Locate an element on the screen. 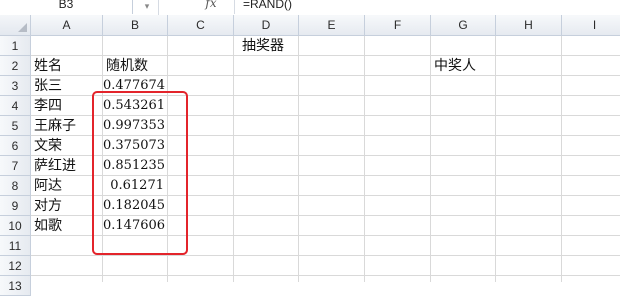 This screenshot has height=296, width=620. cell-b6: 0.375073 is located at coordinates (135, 146).